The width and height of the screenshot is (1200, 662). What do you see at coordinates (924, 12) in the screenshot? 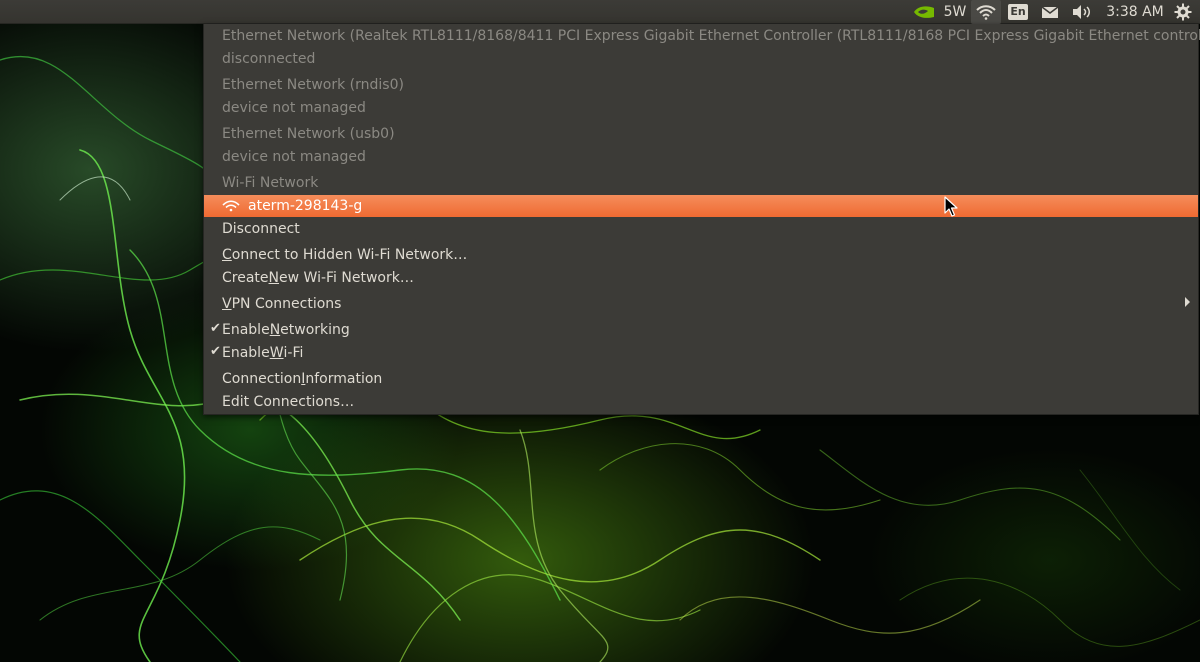
I see `nvidia-icon` at bounding box center [924, 12].